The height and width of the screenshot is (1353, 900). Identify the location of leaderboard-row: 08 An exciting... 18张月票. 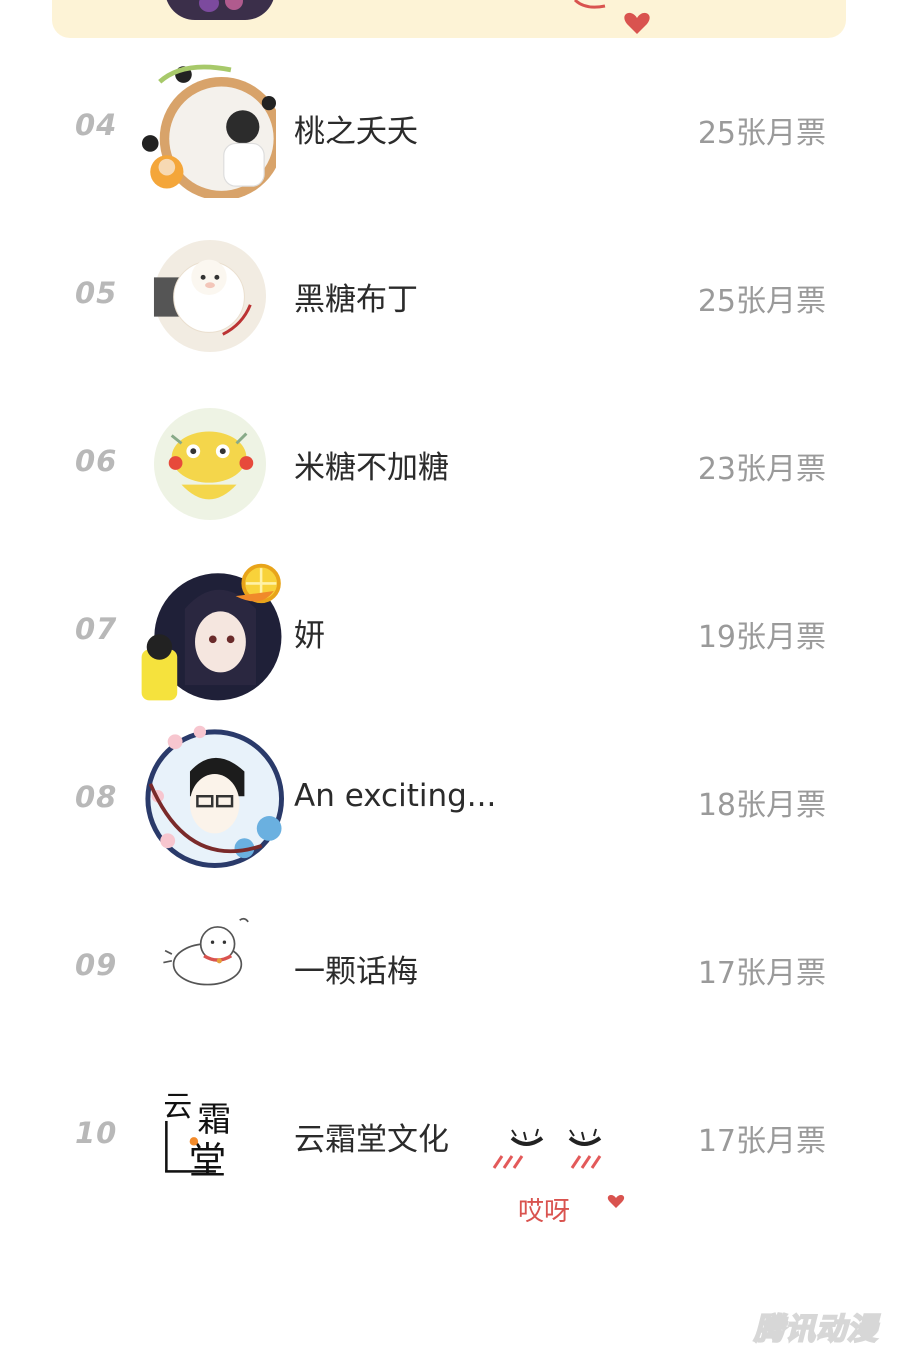
(450, 802).